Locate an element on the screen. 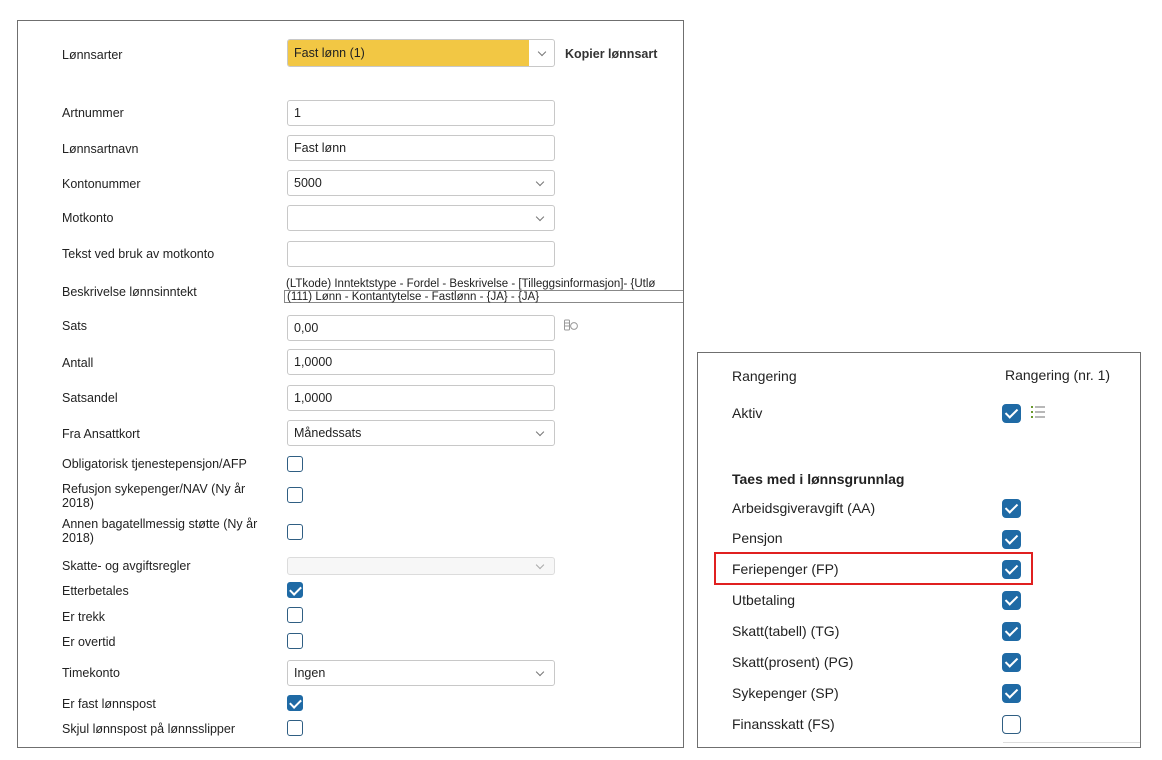 The width and height of the screenshot is (1162, 760). antall-label: Antall is located at coordinates (78, 363).